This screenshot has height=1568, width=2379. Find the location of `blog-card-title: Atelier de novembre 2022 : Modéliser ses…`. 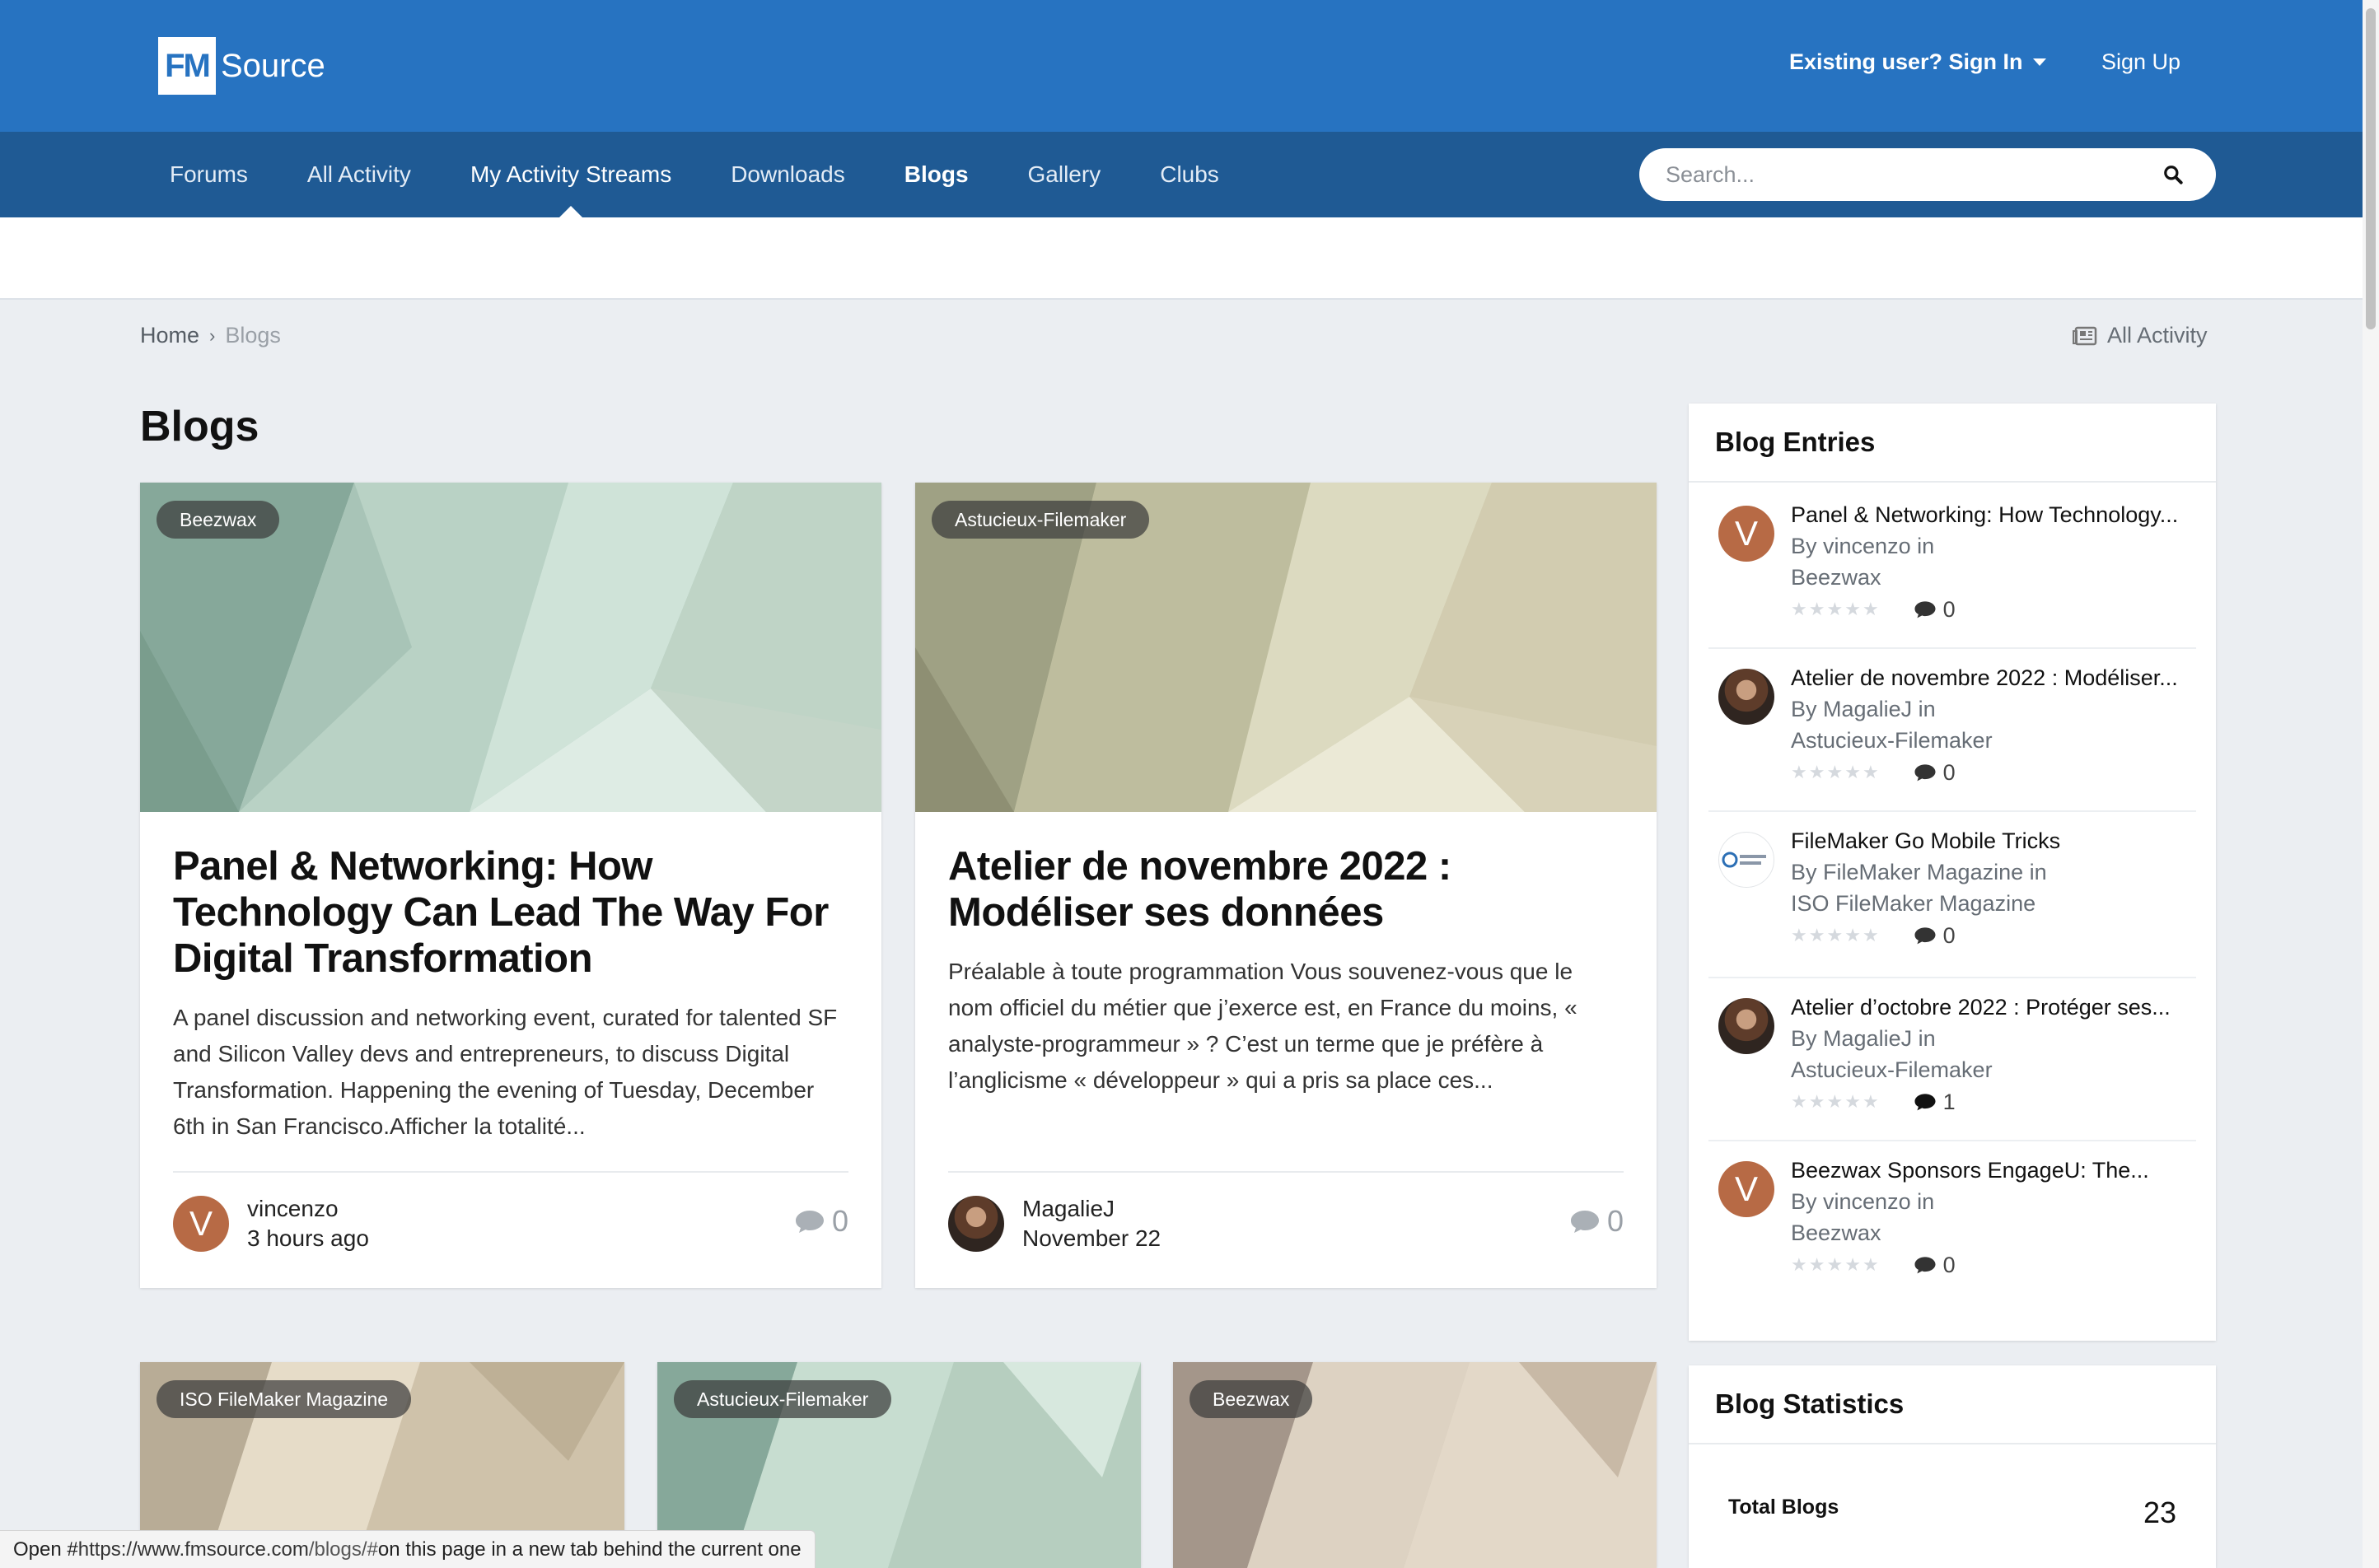

blog-card-title: Atelier de novembre 2022 : Modéliser ses… is located at coordinates (1286, 889).